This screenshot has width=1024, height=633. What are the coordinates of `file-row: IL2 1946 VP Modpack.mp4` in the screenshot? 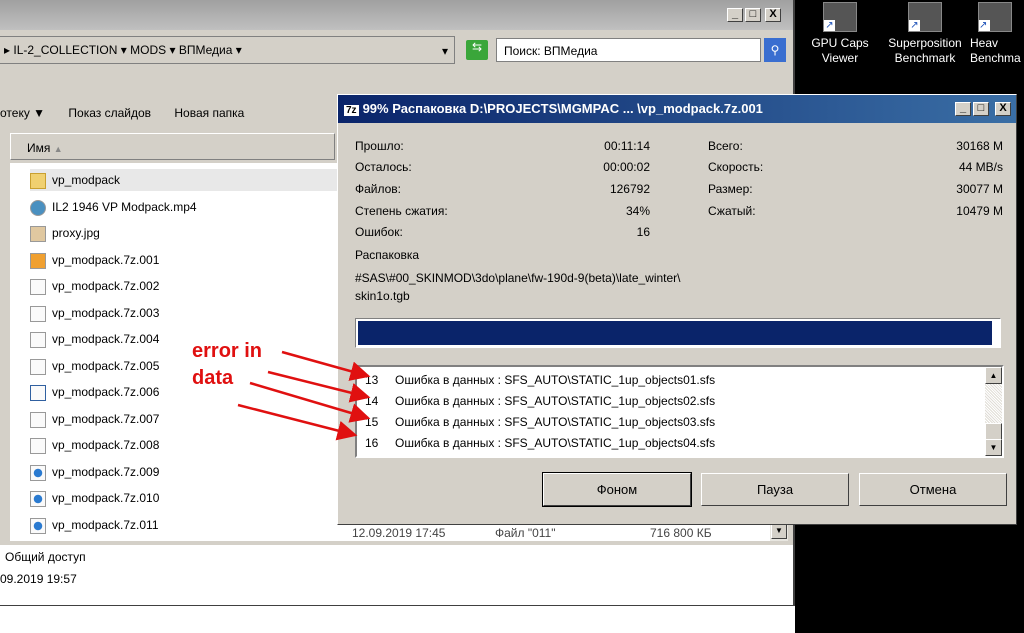 It's located at (113, 207).